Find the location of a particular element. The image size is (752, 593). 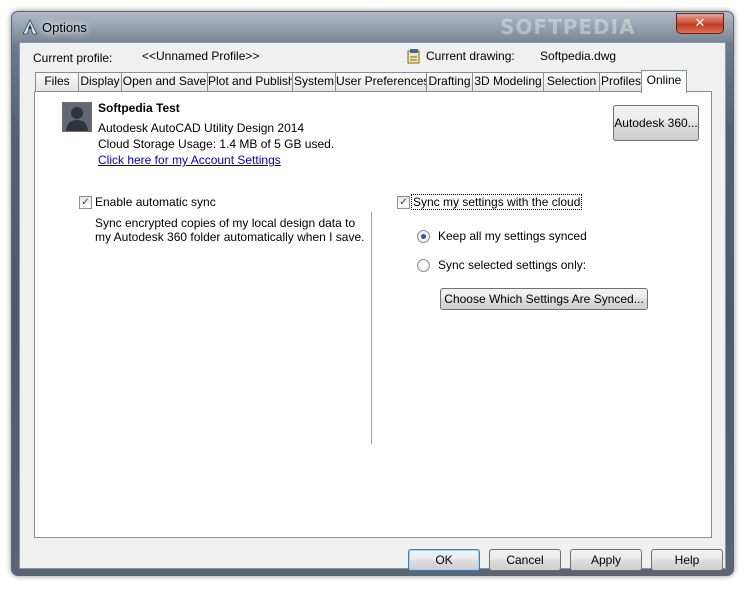

apply-button: Apply is located at coordinates (606, 560).